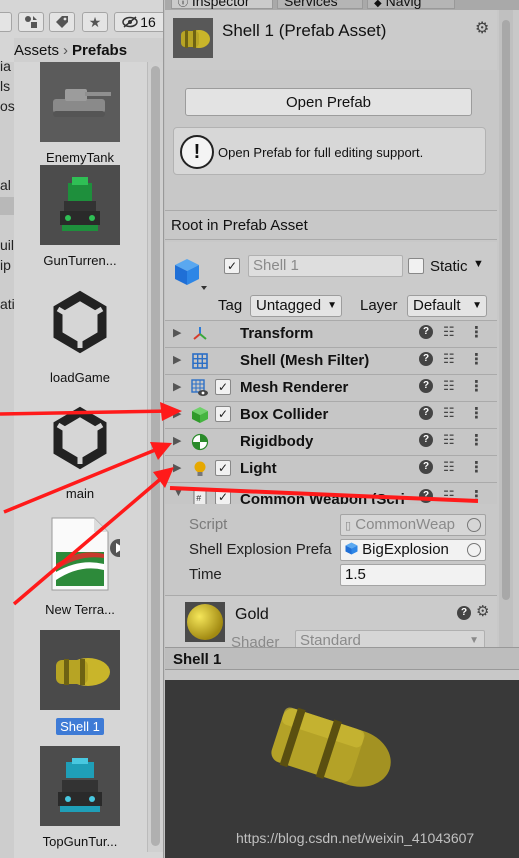 The image size is (519, 858). What do you see at coordinates (178, 493) in the screenshot?
I see `foldout-open-arrow-icon: ▼` at bounding box center [178, 493].